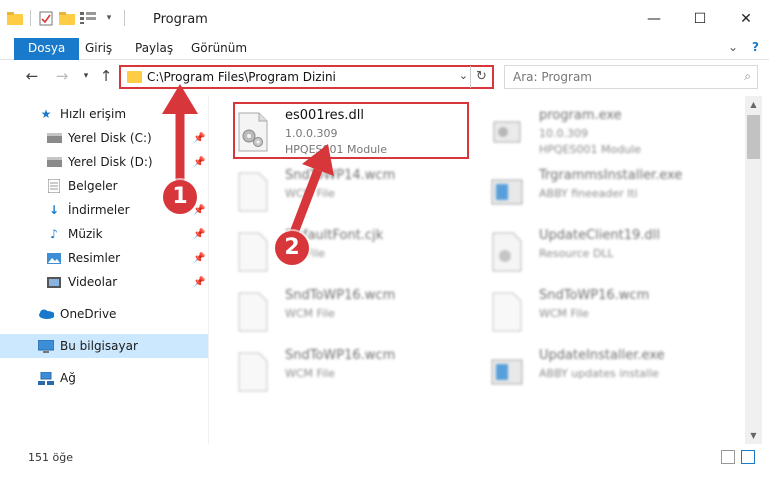 This screenshot has width=769, height=487. Describe the element at coordinates (292, 248) in the screenshot. I see `step-badge-2: 2` at that location.